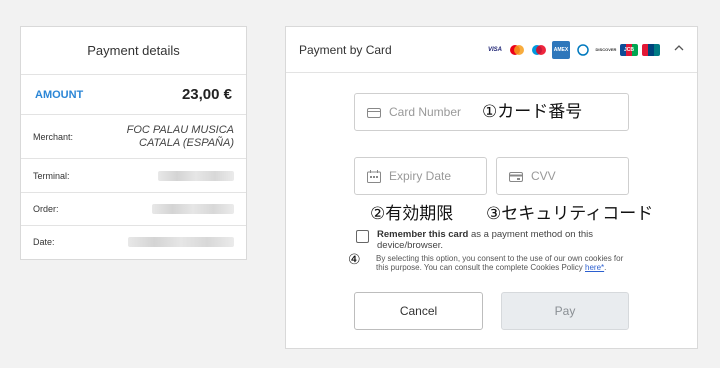 The width and height of the screenshot is (720, 368). Describe the element at coordinates (517, 50) in the screenshot. I see `mastercard-icon` at that location.